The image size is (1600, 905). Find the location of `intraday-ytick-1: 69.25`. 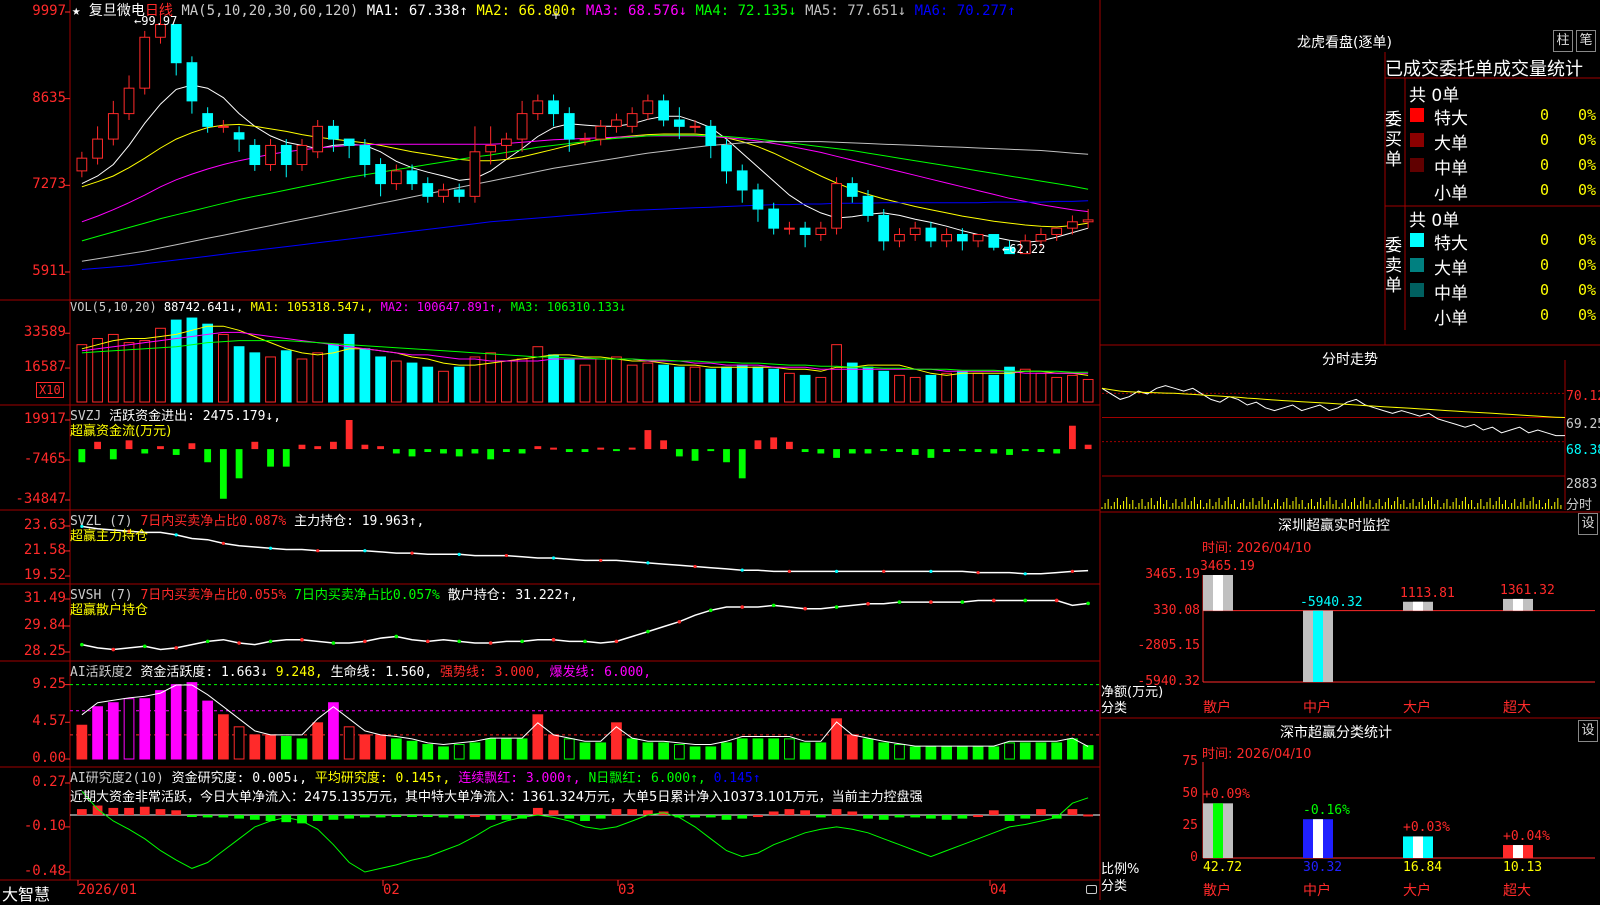

intraday-ytick-1: 69.25 is located at coordinates (1583, 424).